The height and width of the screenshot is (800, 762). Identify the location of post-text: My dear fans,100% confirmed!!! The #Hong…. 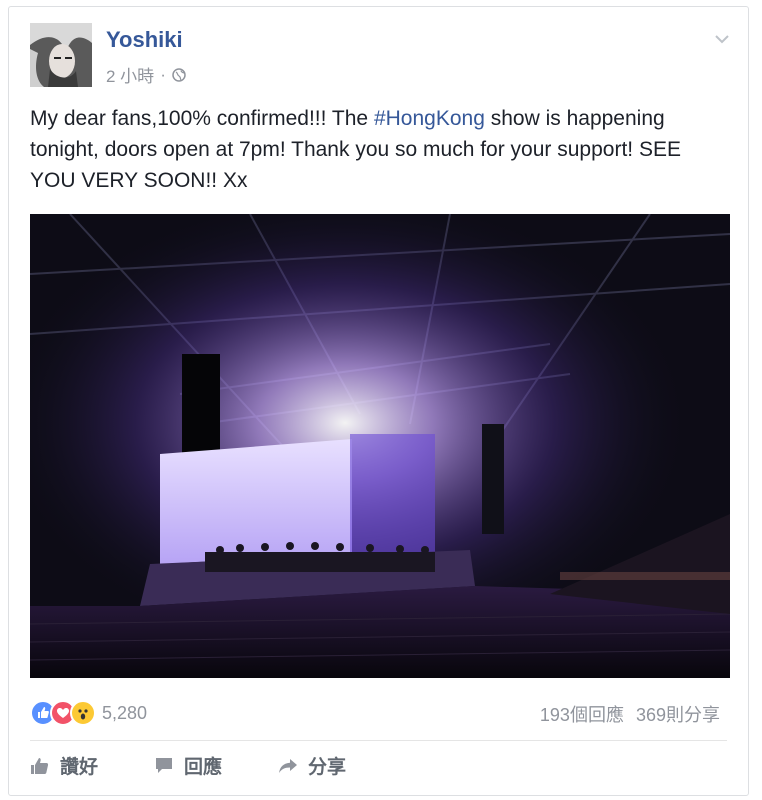
(380, 149).